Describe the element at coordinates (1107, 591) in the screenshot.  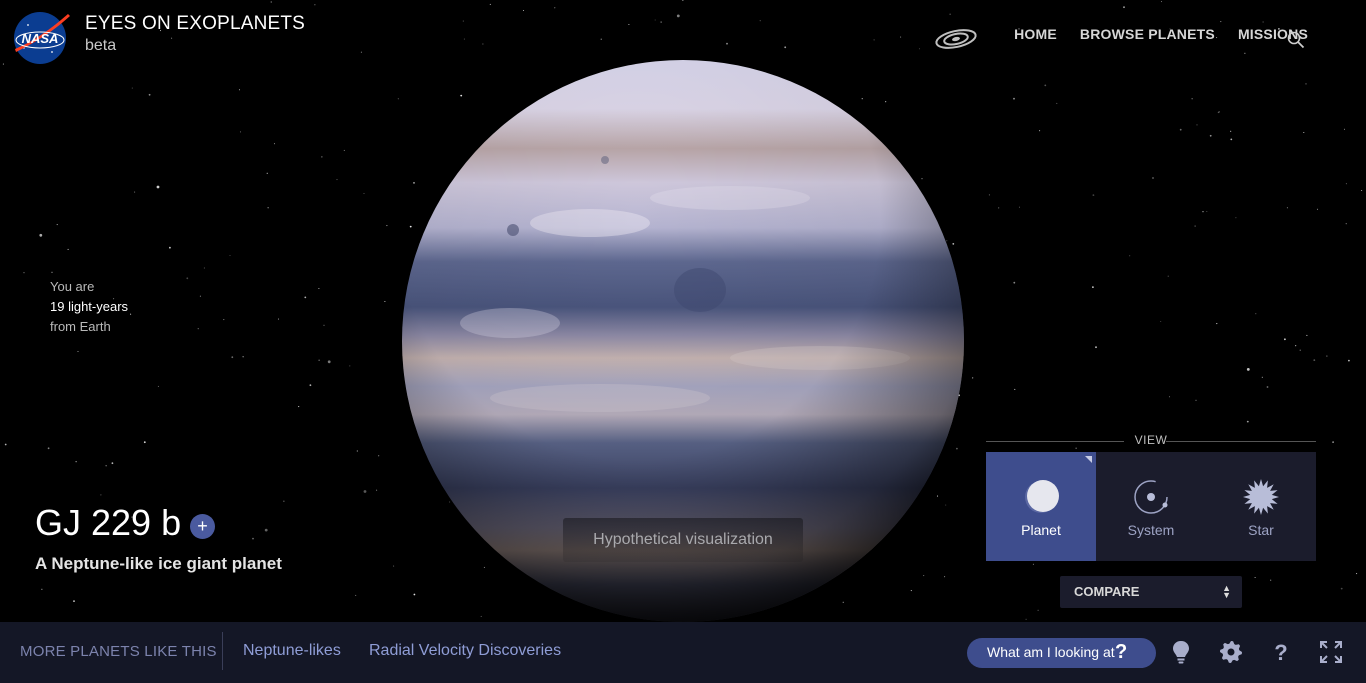
I see `compare-label: COMPARE` at that location.